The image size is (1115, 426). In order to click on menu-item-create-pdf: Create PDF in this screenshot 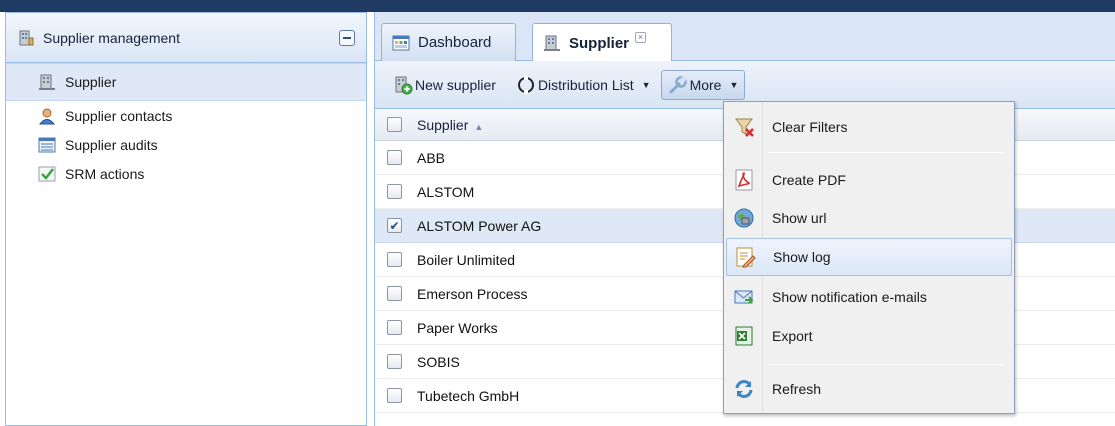, I will do `click(869, 180)`.